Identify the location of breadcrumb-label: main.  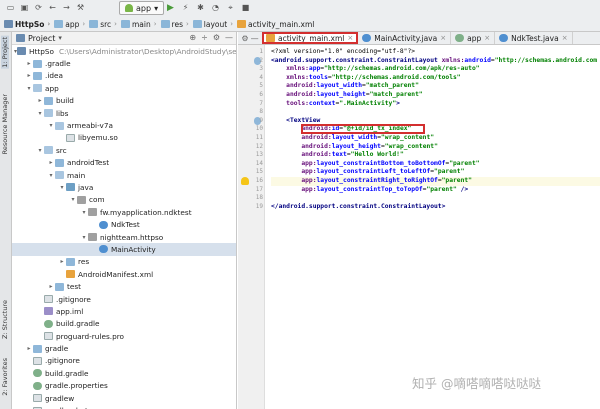
(141, 24).